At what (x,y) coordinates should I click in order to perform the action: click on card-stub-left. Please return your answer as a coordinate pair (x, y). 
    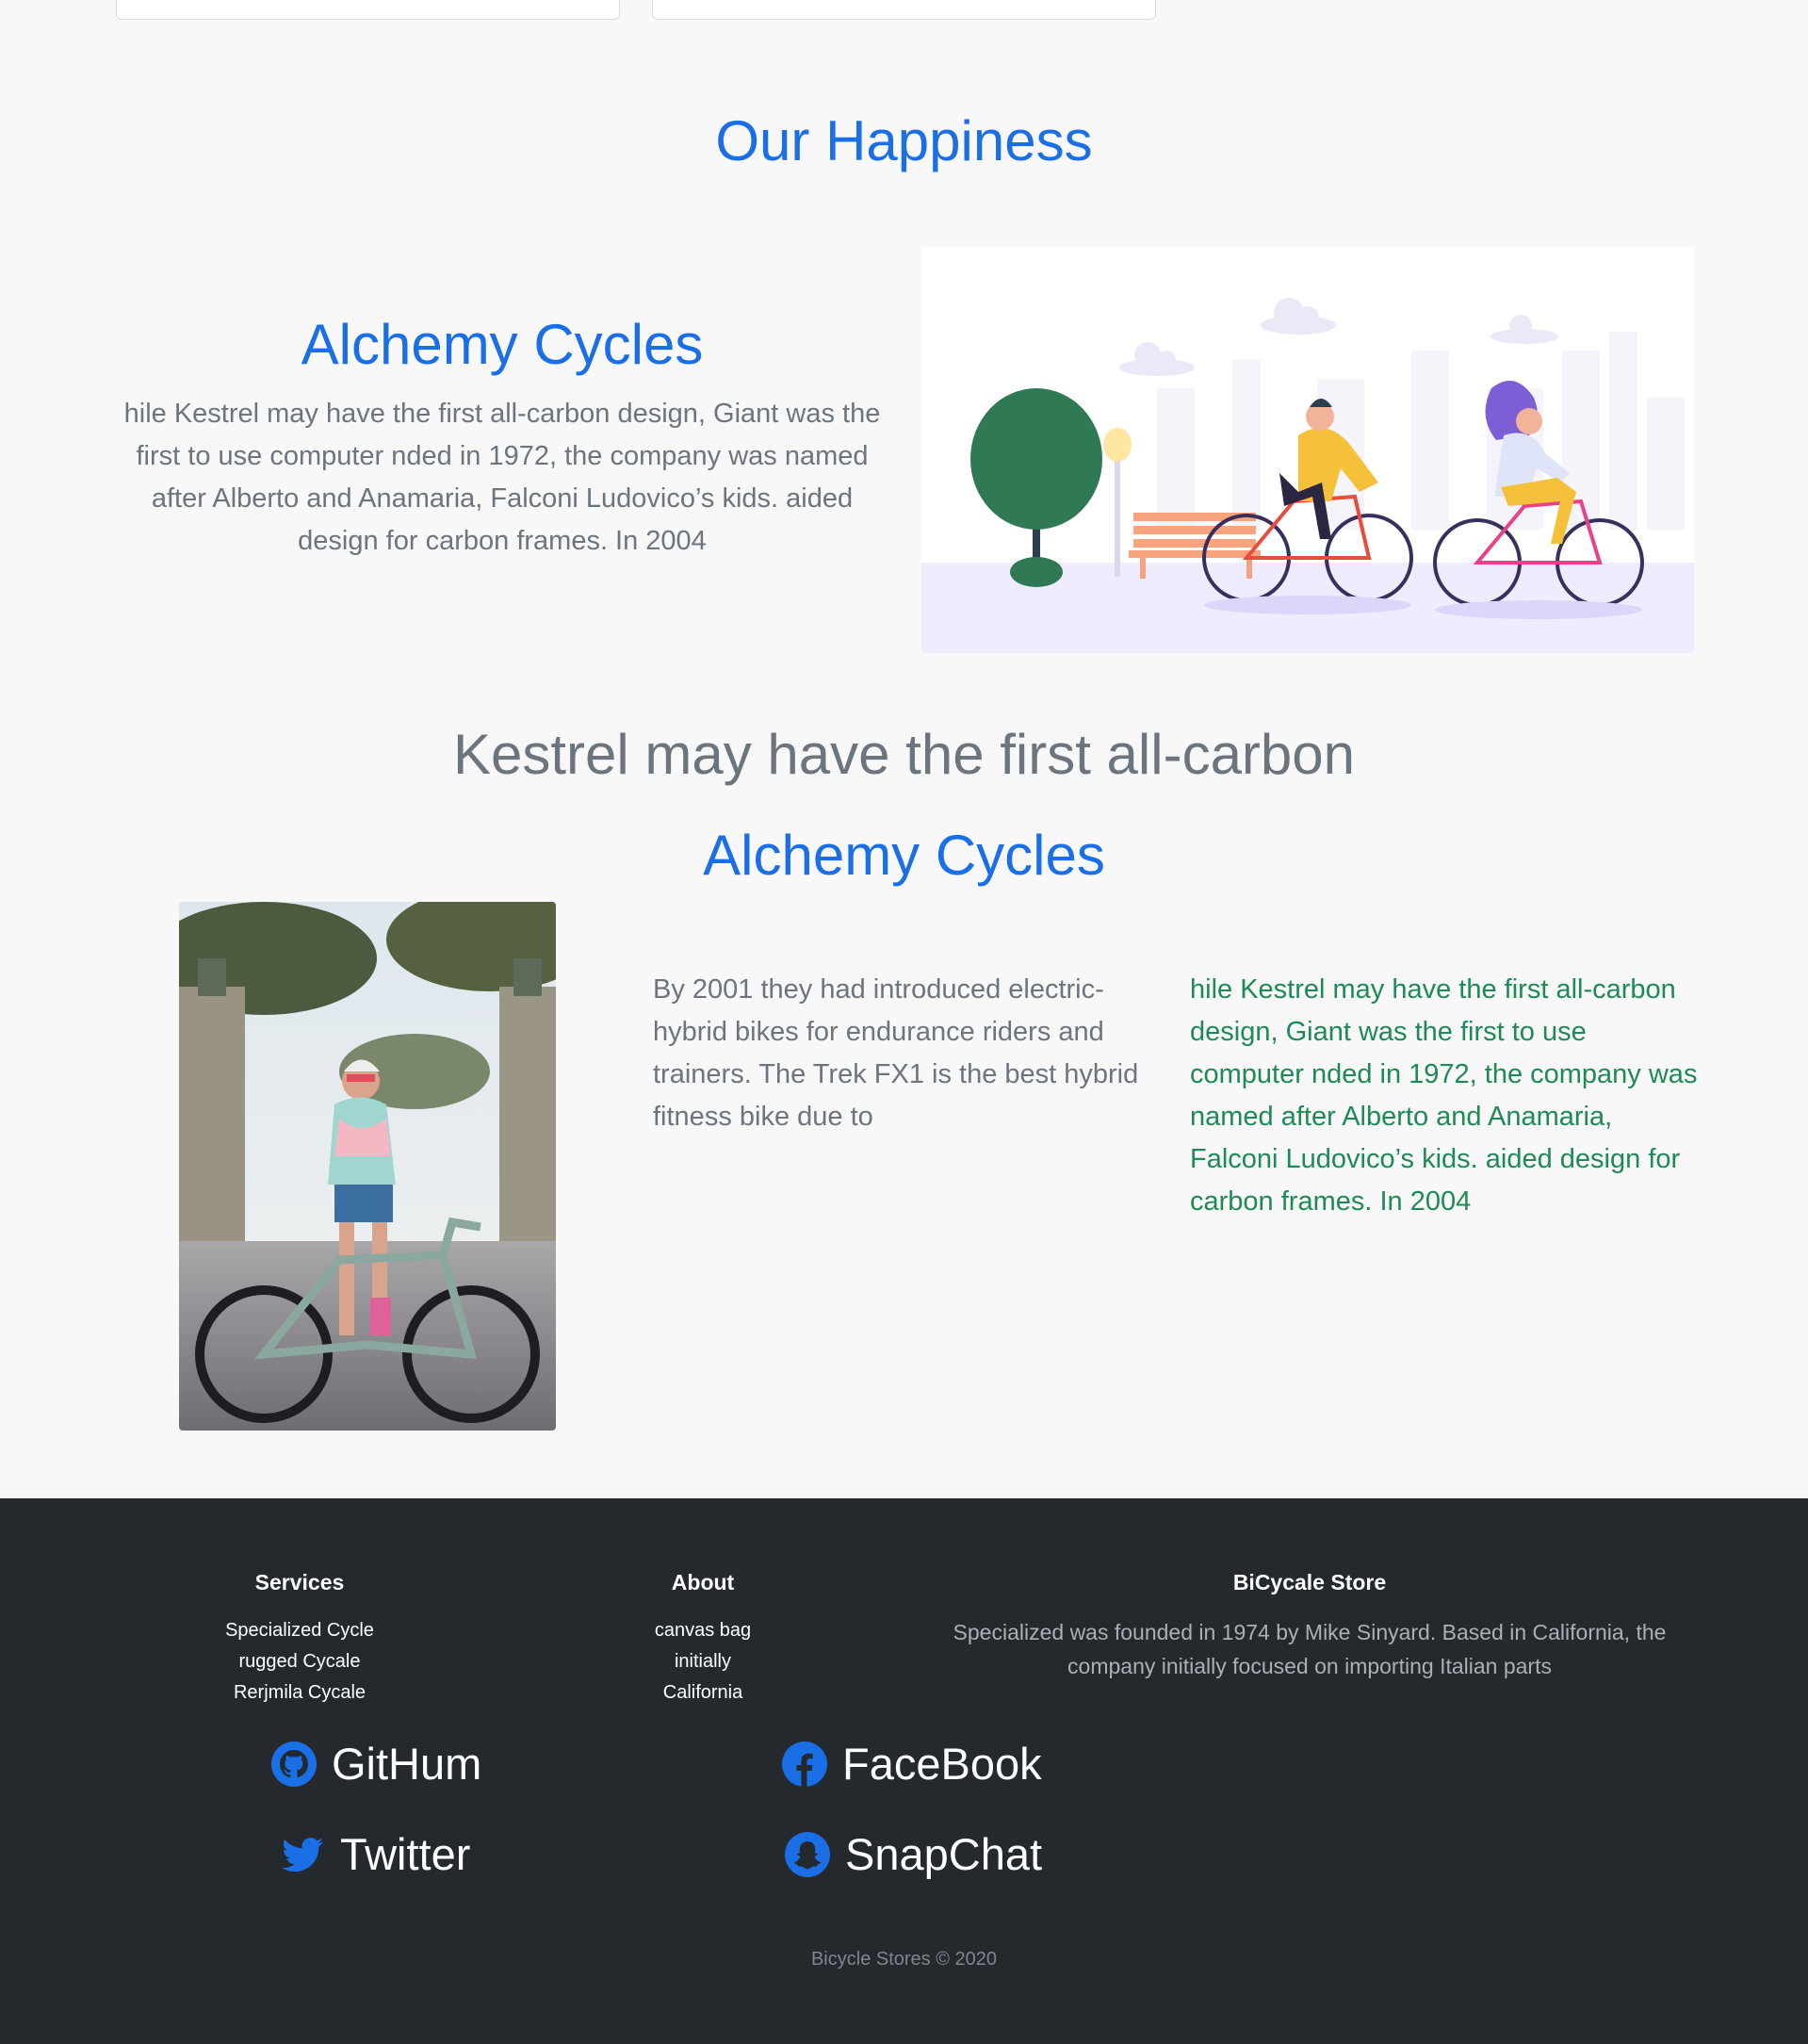
    Looking at the image, I should click on (368, 10).